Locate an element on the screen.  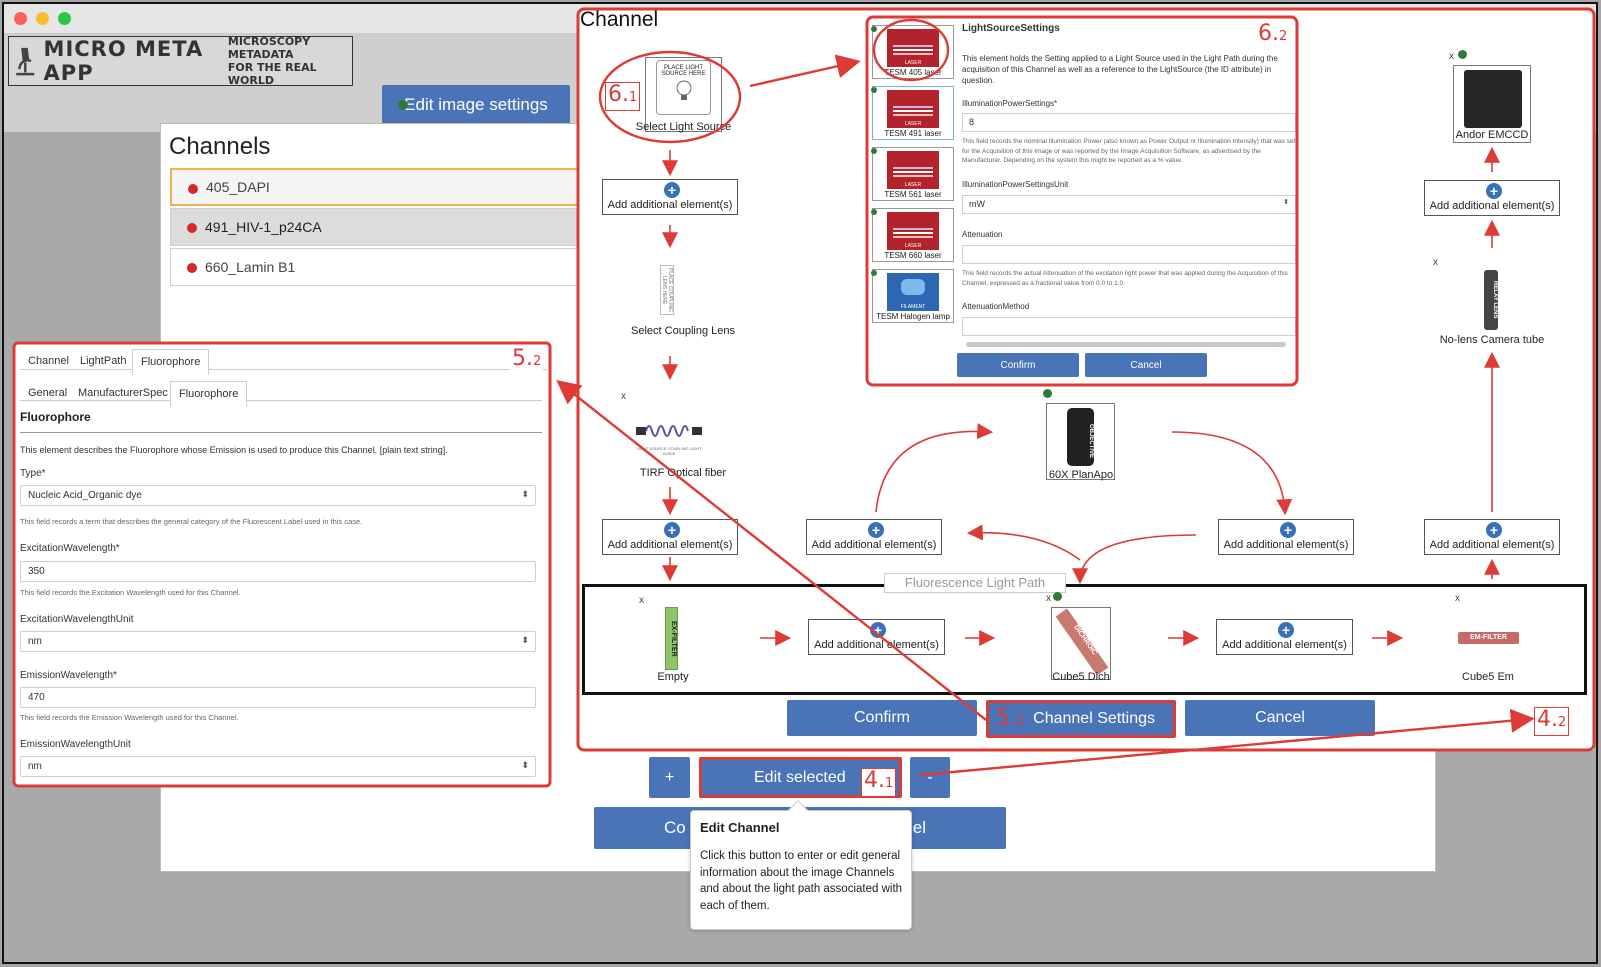
callout-subnumber: 2 is located at coordinates (1283, 36).